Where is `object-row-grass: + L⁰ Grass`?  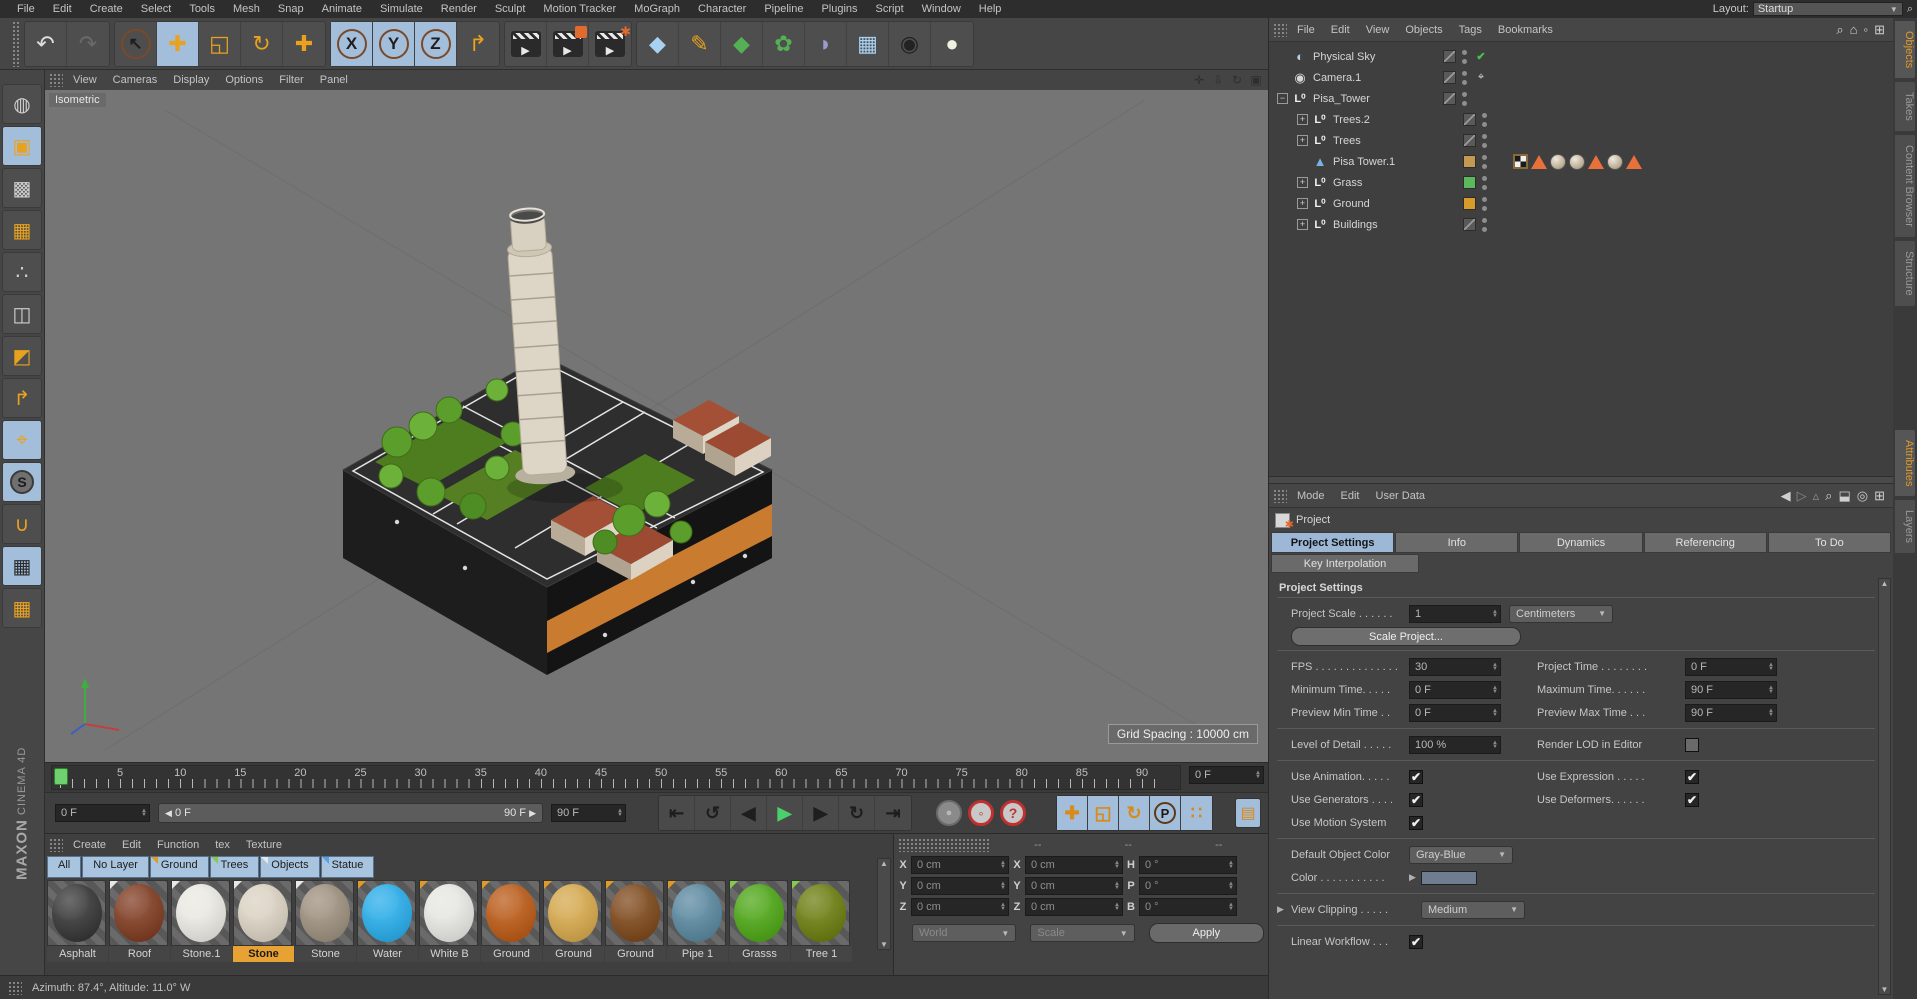
object-row-grass: + L⁰ Grass is located at coordinates (1581, 182).